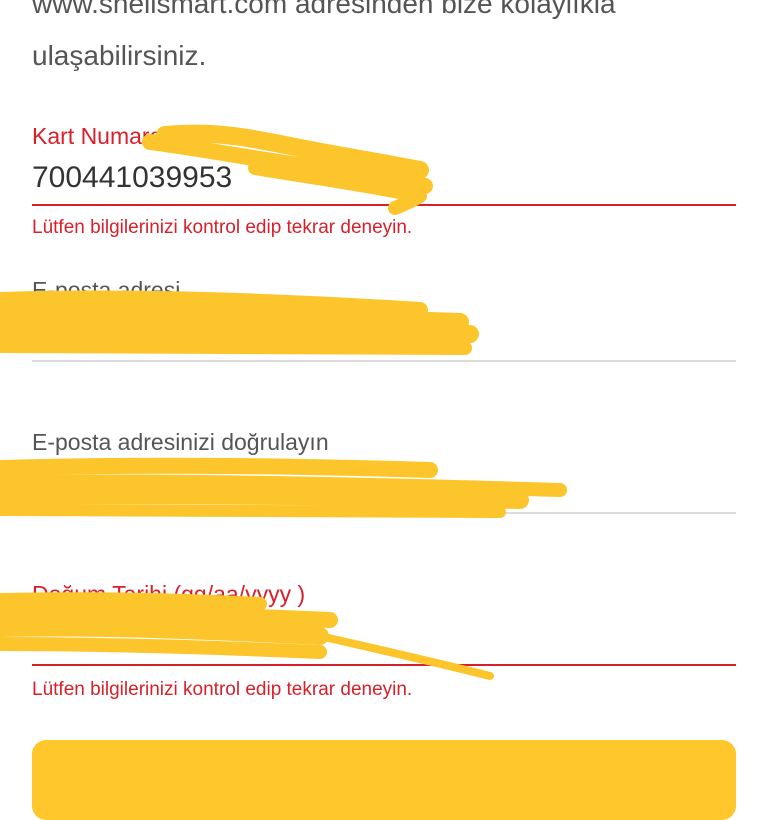 This screenshot has height=820, width=768. Describe the element at coordinates (106, 136) in the screenshot. I see `card-number-label: Kart Numarası` at that location.